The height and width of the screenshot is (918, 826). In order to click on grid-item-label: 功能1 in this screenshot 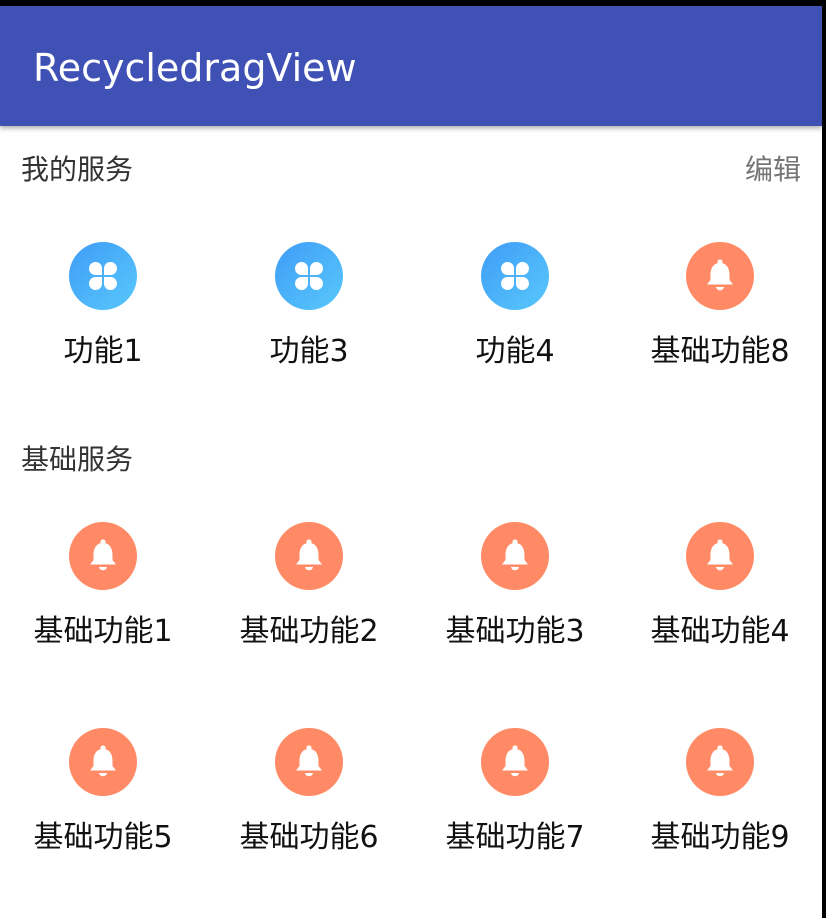, I will do `click(103, 351)`.